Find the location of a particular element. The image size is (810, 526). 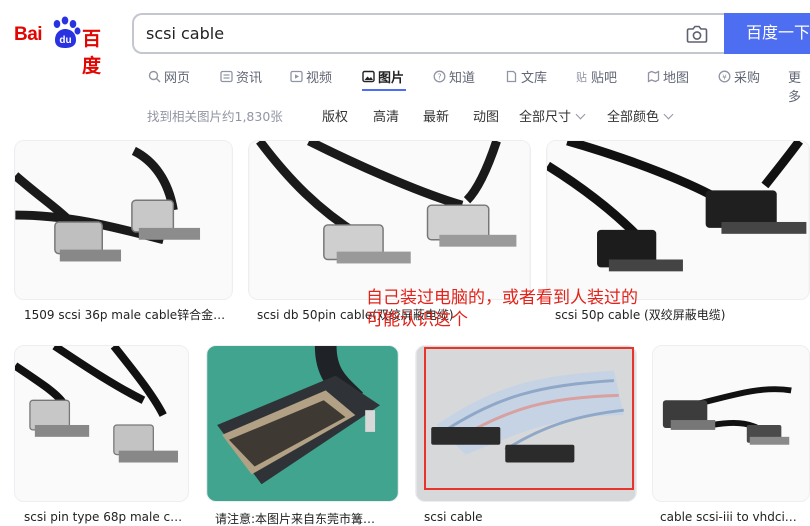

logo-text-bai: Bai is located at coordinates (28, 34).